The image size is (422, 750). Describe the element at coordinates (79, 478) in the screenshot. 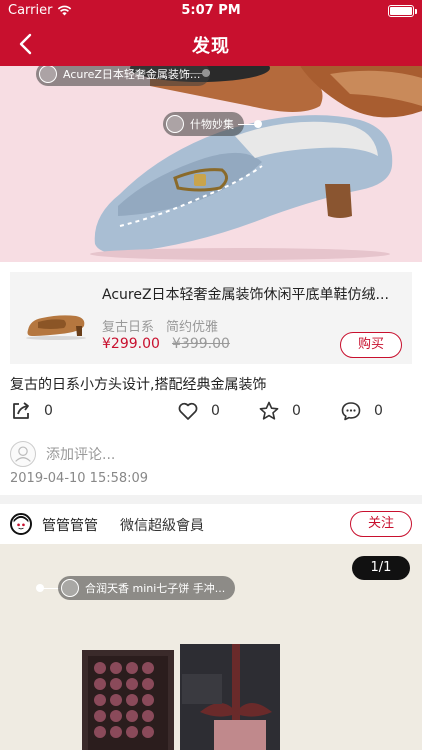

I see `post-timestamp: 2019-04-10 15:58:09` at that location.